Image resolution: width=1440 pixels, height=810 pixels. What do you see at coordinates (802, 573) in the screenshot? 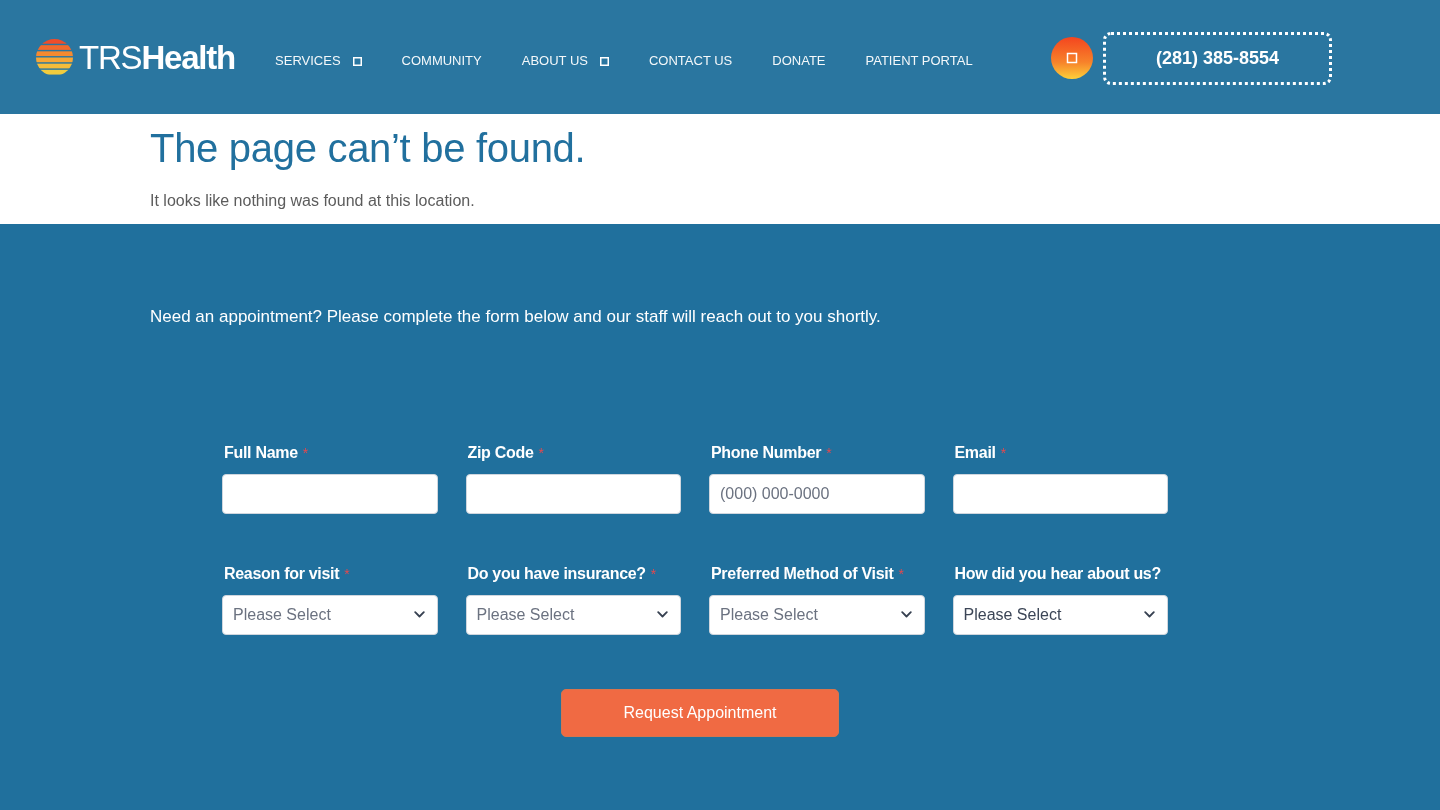
I see `field-label: Preferred Method of Visit` at bounding box center [802, 573].